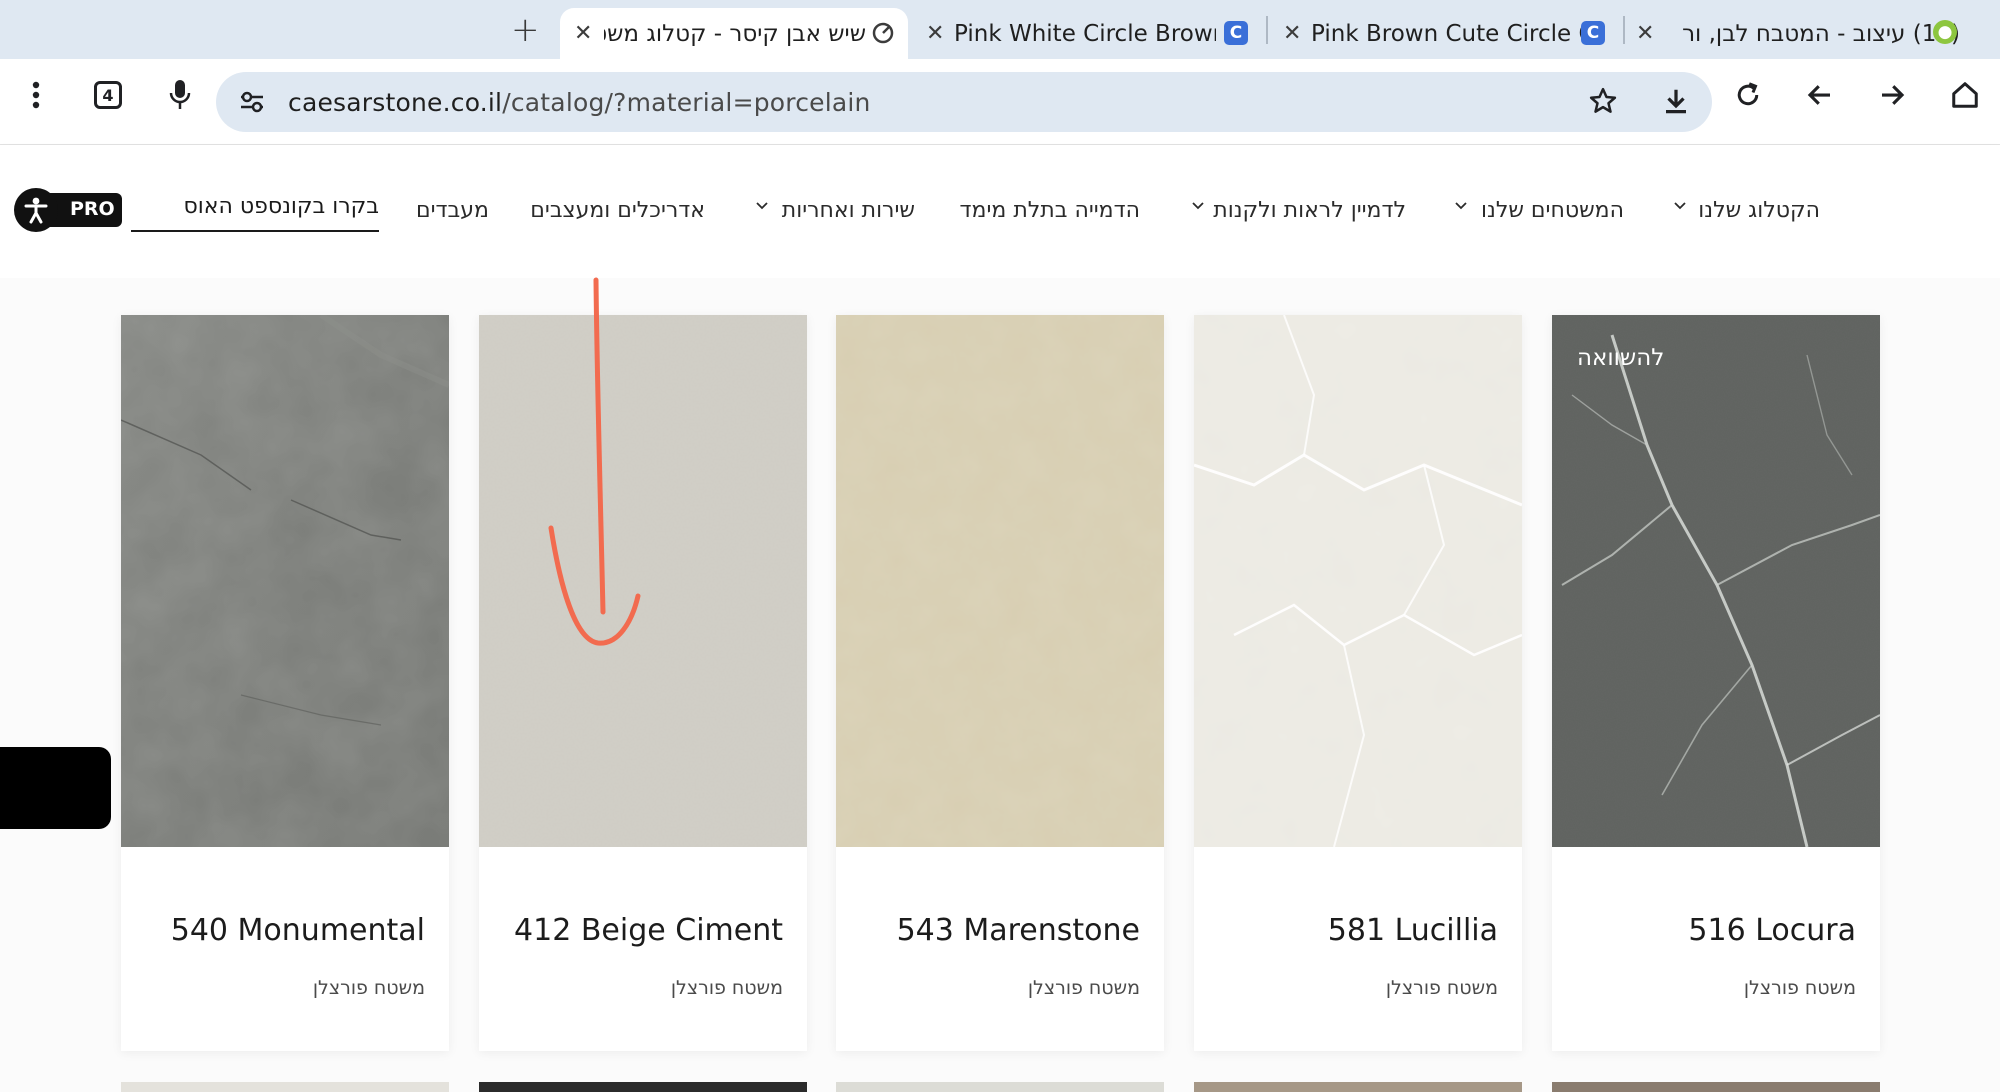 The image size is (2000, 1092). I want to click on nav-item-3d-simulation: הדמייה בתלת מימד, so click(1050, 210).